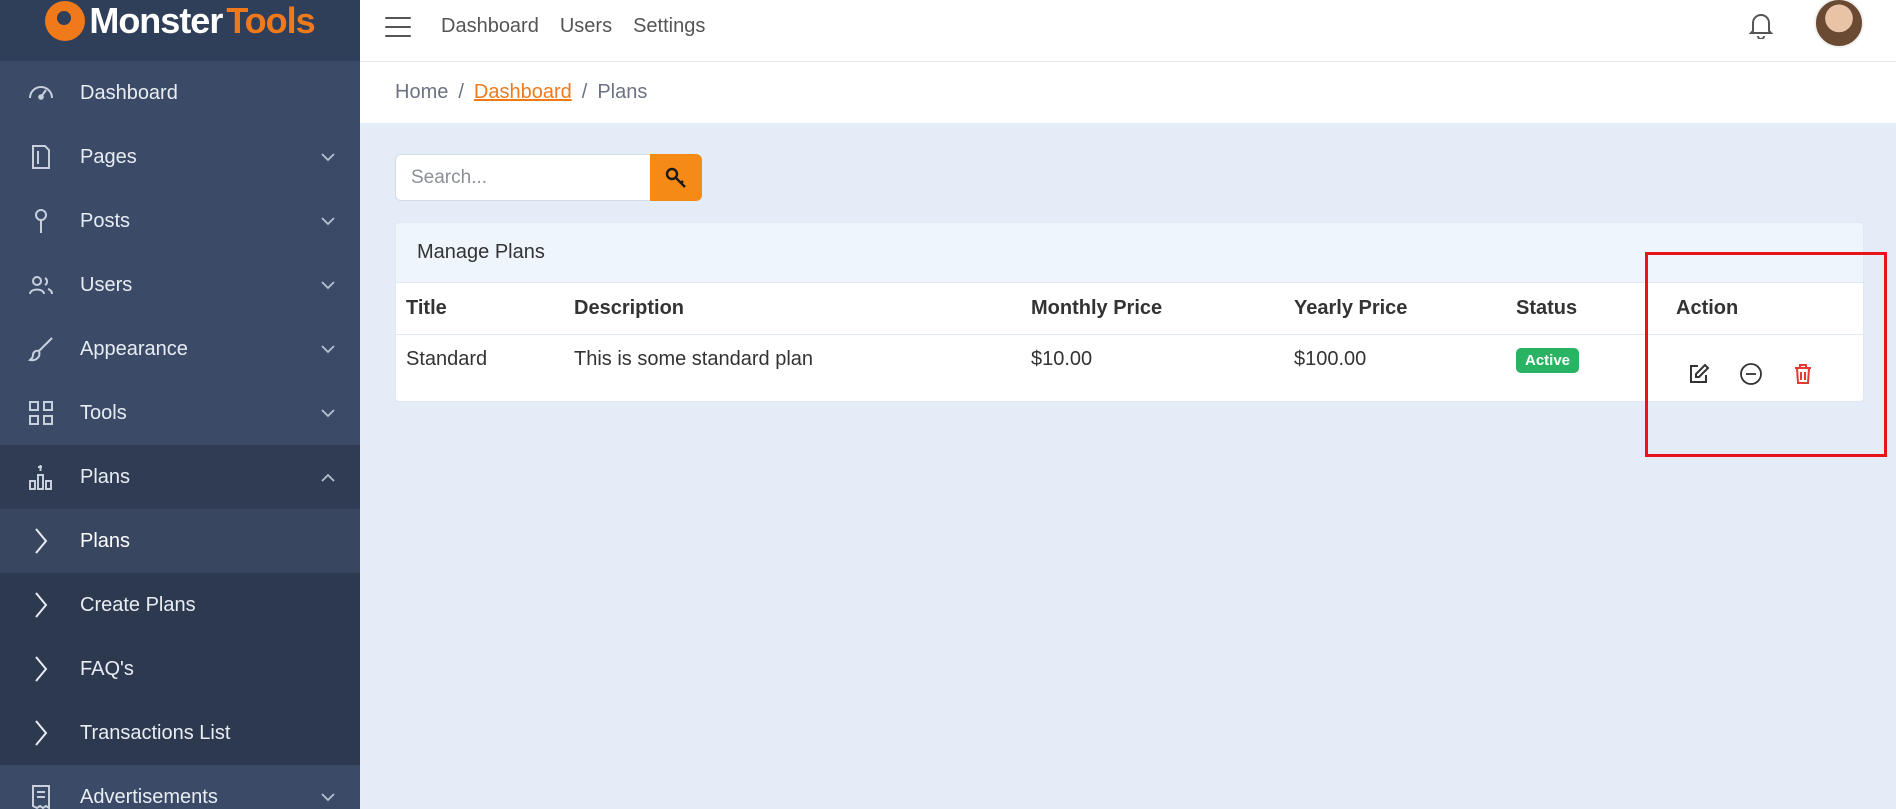 The height and width of the screenshot is (809, 1896). I want to click on sidebar-subitem-label: Create Plans, so click(138, 604).